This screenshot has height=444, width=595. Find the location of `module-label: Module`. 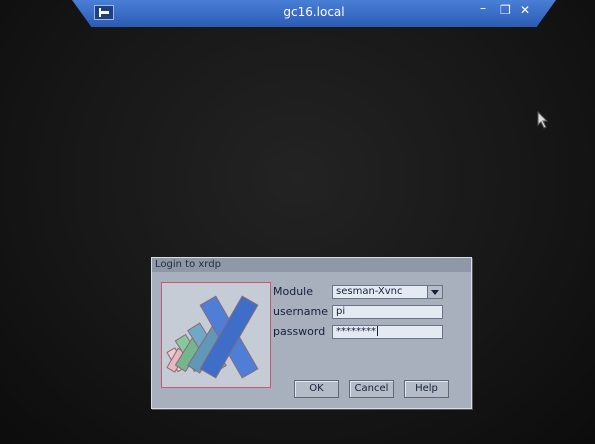

module-label: Module is located at coordinates (293, 291).